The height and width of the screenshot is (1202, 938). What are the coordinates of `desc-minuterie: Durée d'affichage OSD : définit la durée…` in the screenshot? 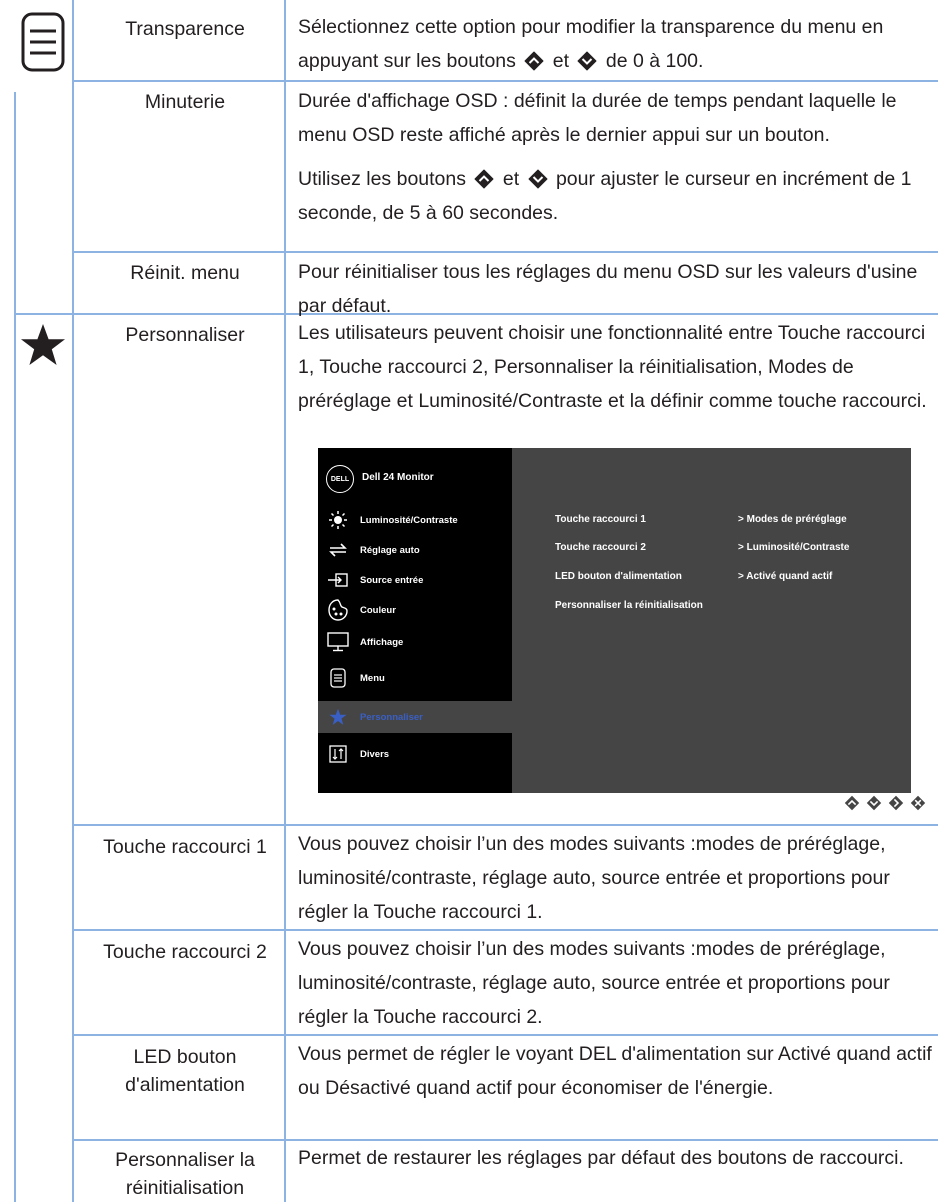 It's located at (616, 157).